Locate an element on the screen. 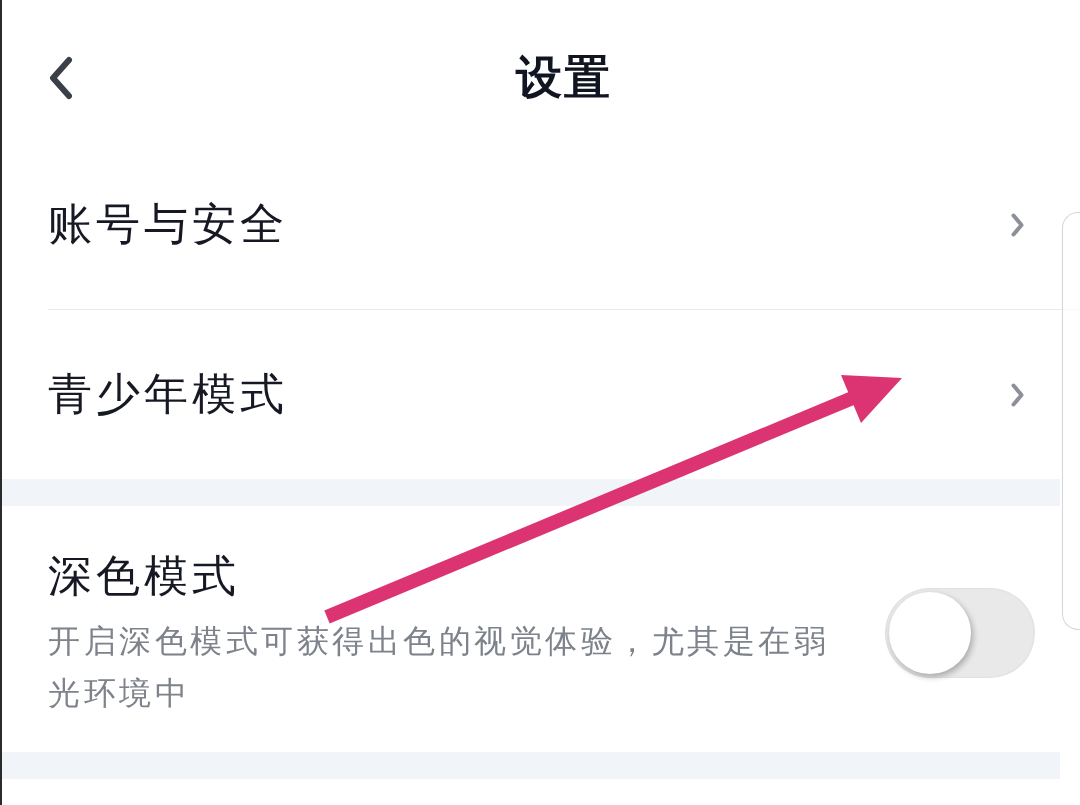 This screenshot has width=1080, height=805. setting-title: 深色模式 is located at coordinates (144, 576).